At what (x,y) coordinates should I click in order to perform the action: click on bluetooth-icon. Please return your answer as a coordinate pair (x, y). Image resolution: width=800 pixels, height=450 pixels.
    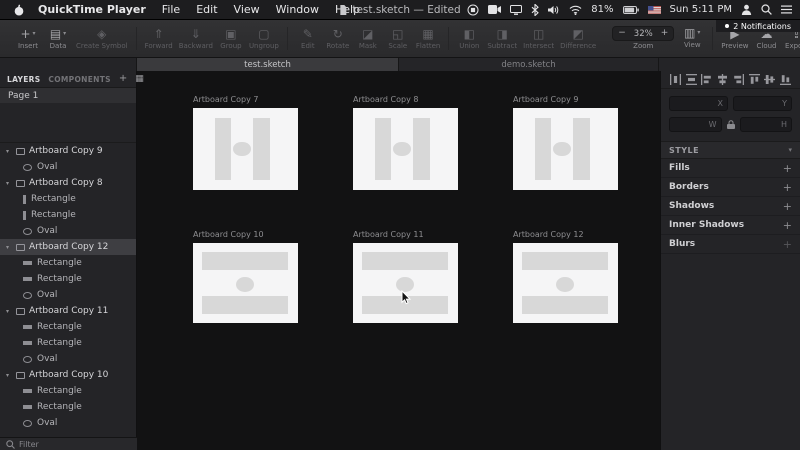
    Looking at the image, I should click on (535, 9).